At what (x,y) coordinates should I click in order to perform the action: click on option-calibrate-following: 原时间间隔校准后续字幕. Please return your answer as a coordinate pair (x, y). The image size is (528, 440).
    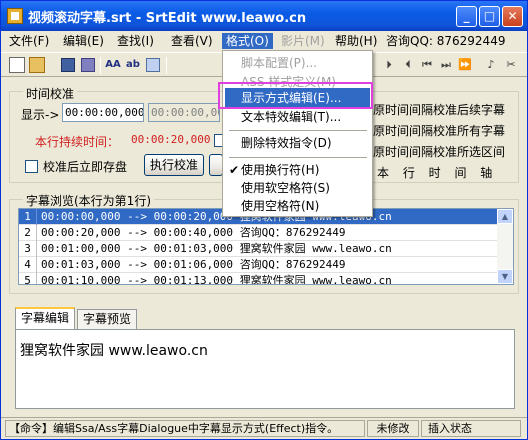
    Looking at the image, I should click on (439, 109).